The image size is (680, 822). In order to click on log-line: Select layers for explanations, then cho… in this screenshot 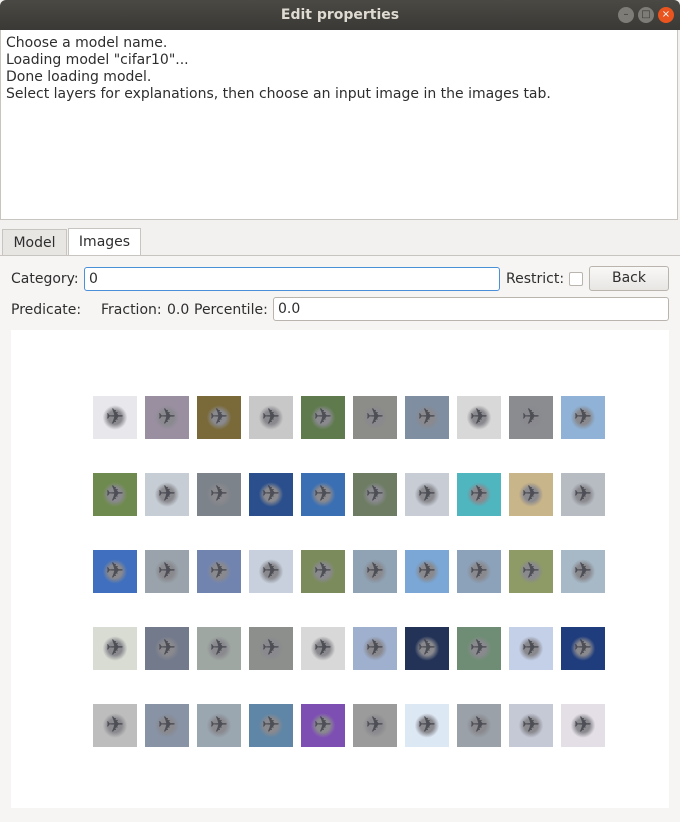, I will do `click(278, 94)`.